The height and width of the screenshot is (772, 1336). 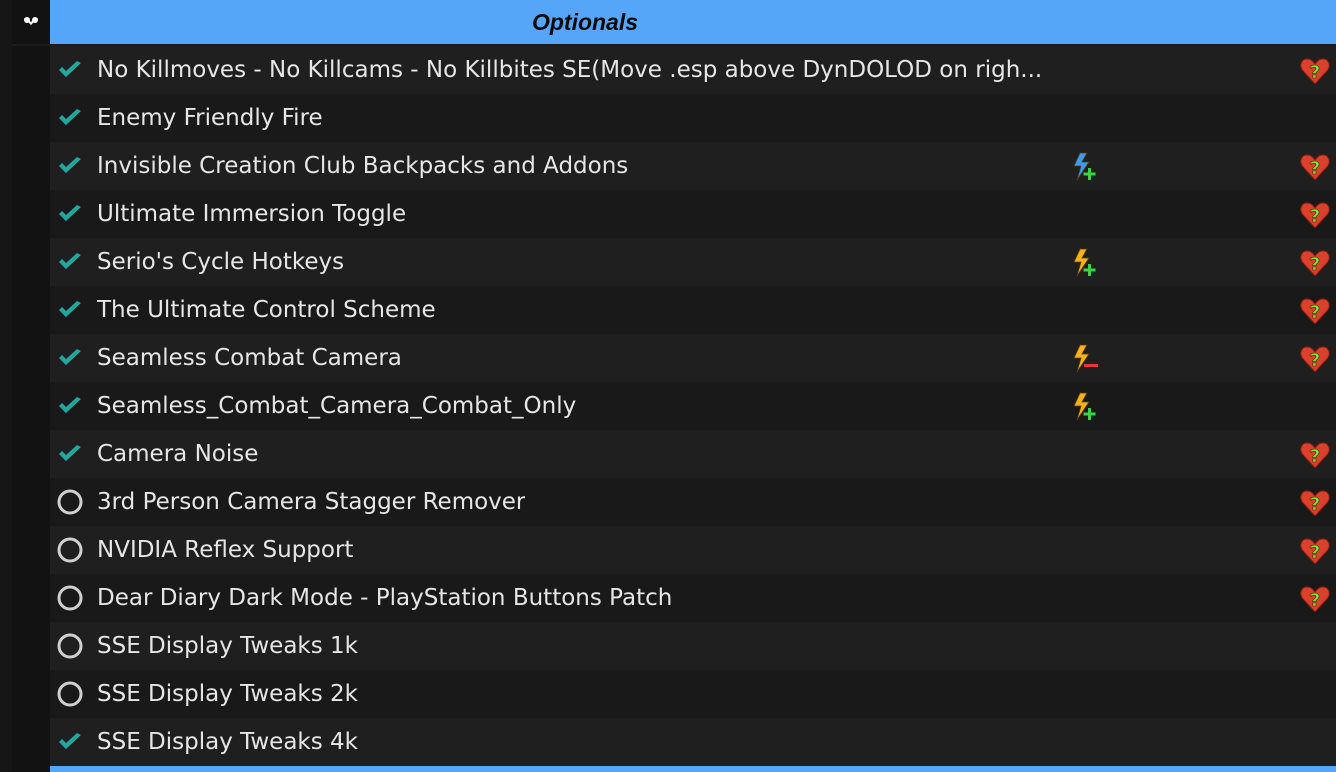 I want to click on plugin-row: Seamless Combat Camera ?, so click(x=674, y=358).